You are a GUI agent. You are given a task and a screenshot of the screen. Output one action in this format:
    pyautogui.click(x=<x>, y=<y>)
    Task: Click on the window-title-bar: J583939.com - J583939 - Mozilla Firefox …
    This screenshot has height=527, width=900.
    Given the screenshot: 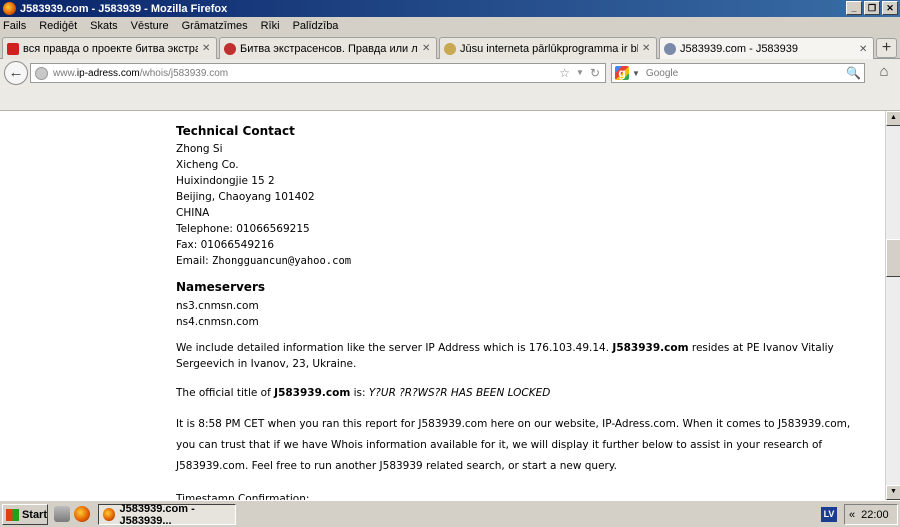 What is the action you would take?
    pyautogui.click(x=450, y=8)
    